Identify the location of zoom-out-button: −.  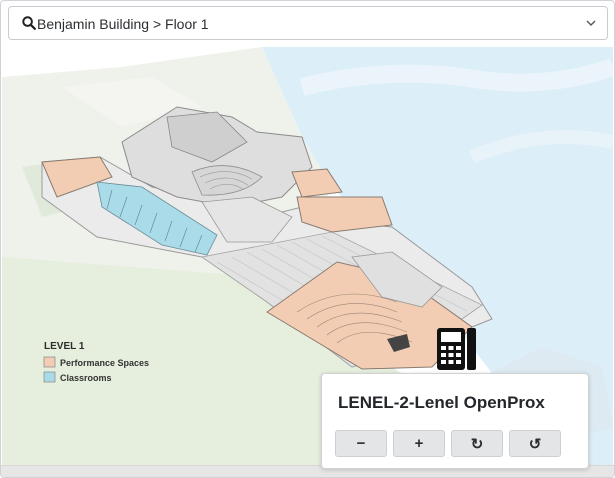
(361, 443).